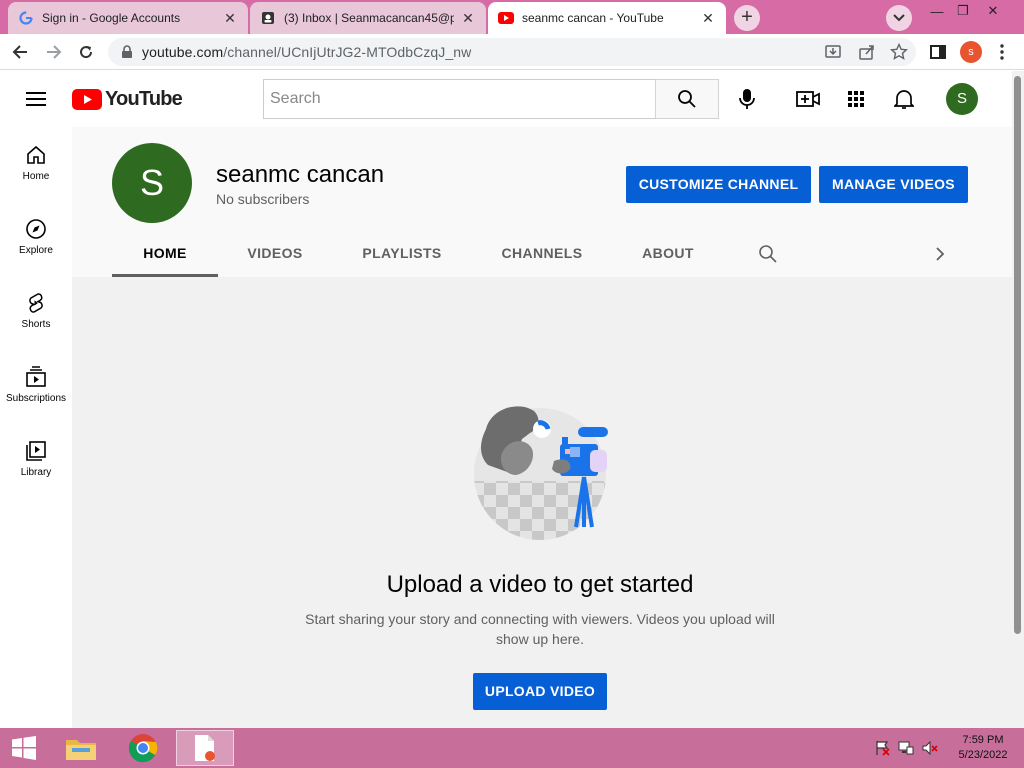 The height and width of the screenshot is (768, 1024). Describe the element at coordinates (144, 99) in the screenshot. I see `youtube-wordmark: YouTube` at that location.